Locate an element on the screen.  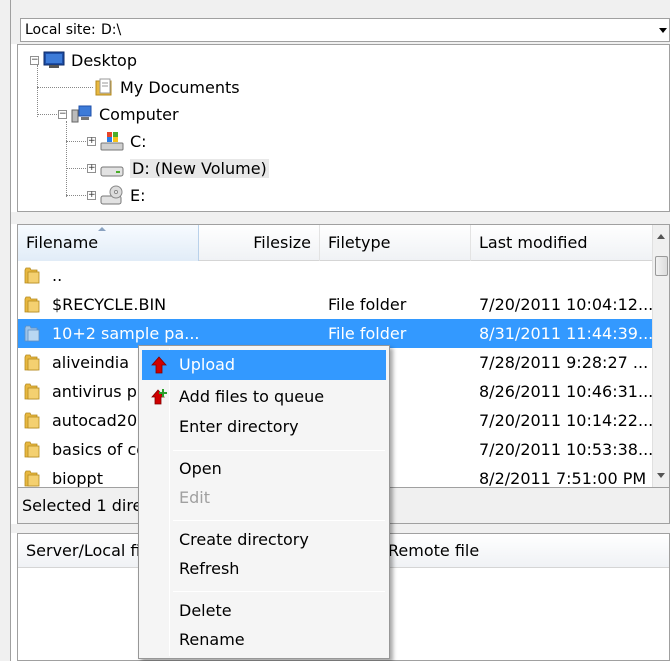
menu-item-label: Edit is located at coordinates (194, 497).